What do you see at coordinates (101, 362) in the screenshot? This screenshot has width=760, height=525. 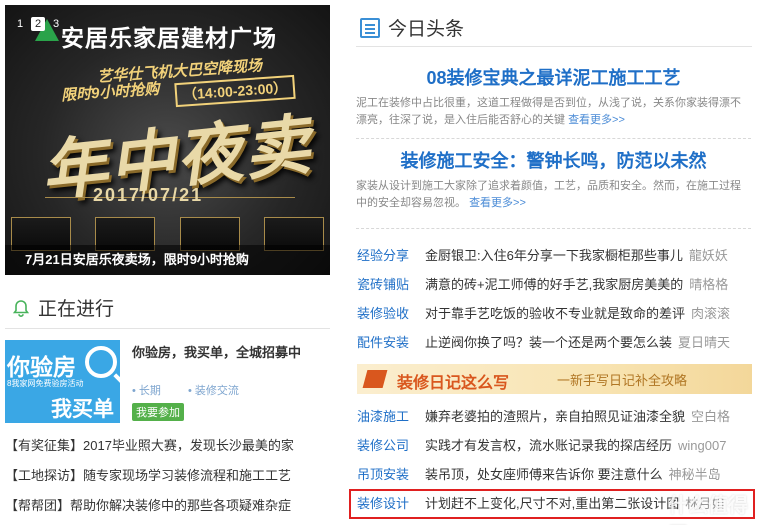 I see `magnifier-icon` at bounding box center [101, 362].